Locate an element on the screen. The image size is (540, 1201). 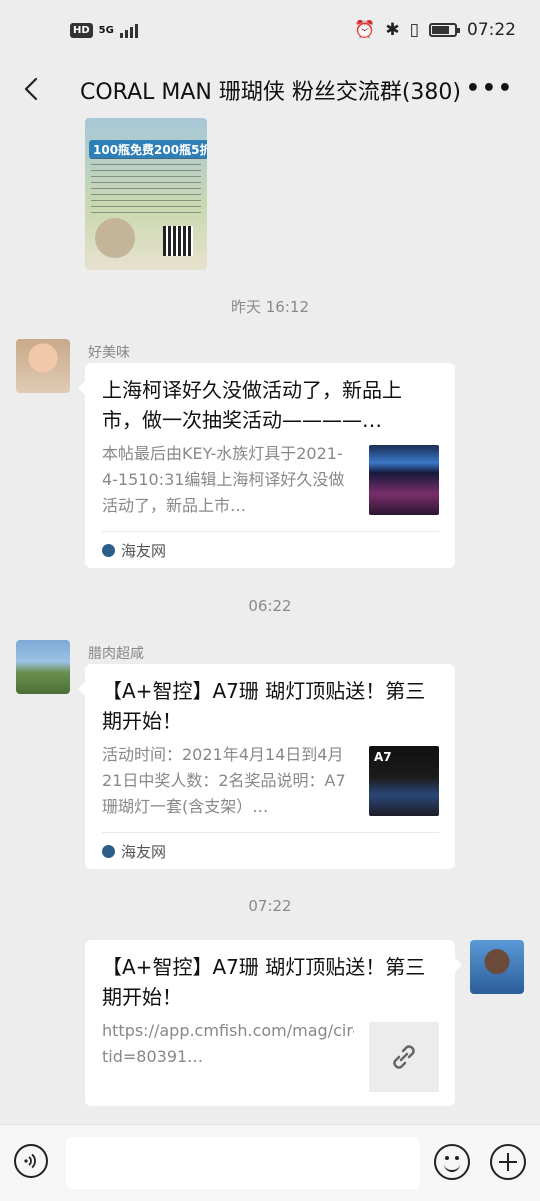
hd-badge: HD is located at coordinates (81, 30).